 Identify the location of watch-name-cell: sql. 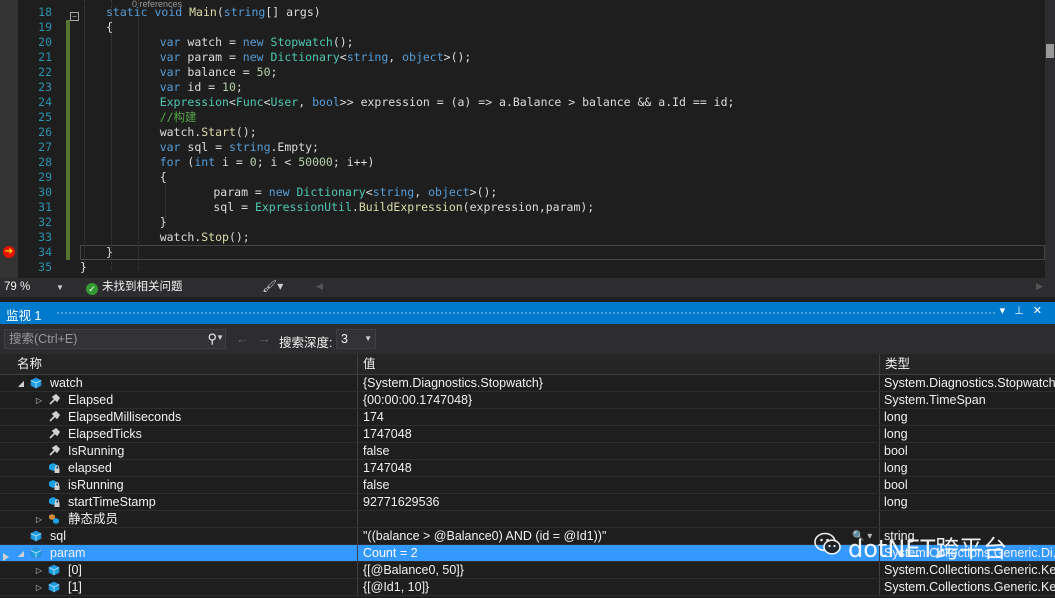
(179, 536).